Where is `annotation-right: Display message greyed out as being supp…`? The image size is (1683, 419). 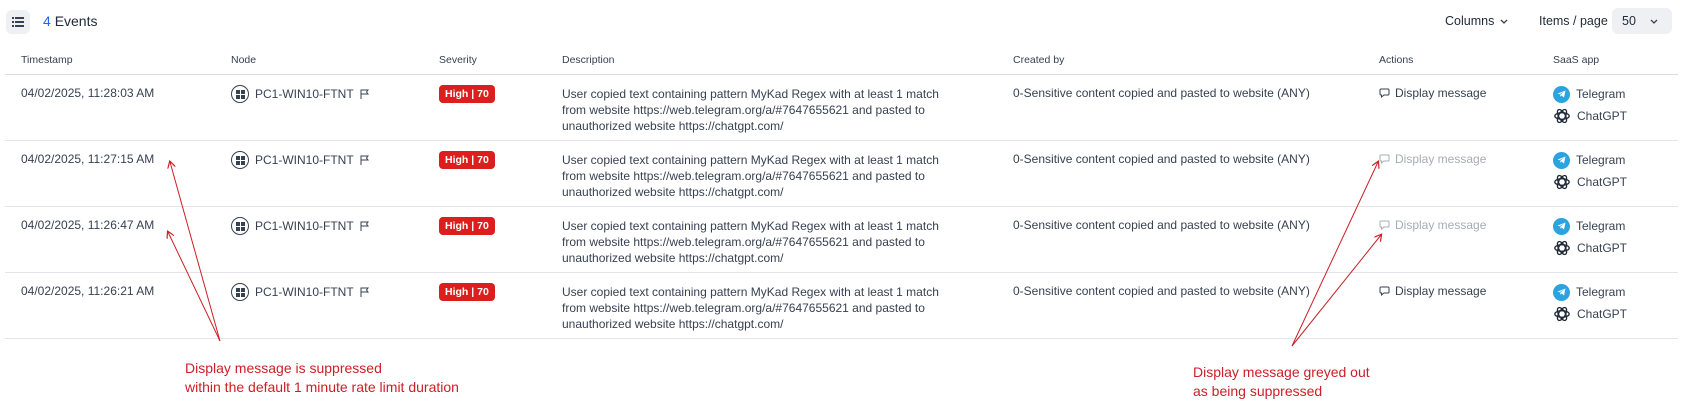
annotation-right: Display message greyed out as being supp… is located at coordinates (1281, 382).